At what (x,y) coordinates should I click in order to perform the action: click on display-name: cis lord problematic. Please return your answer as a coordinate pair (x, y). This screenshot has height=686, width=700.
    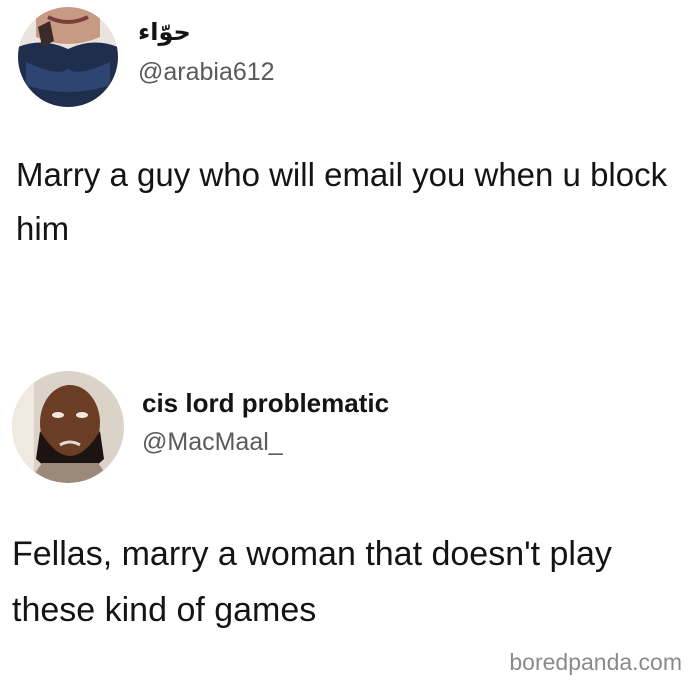
    Looking at the image, I should click on (265, 403).